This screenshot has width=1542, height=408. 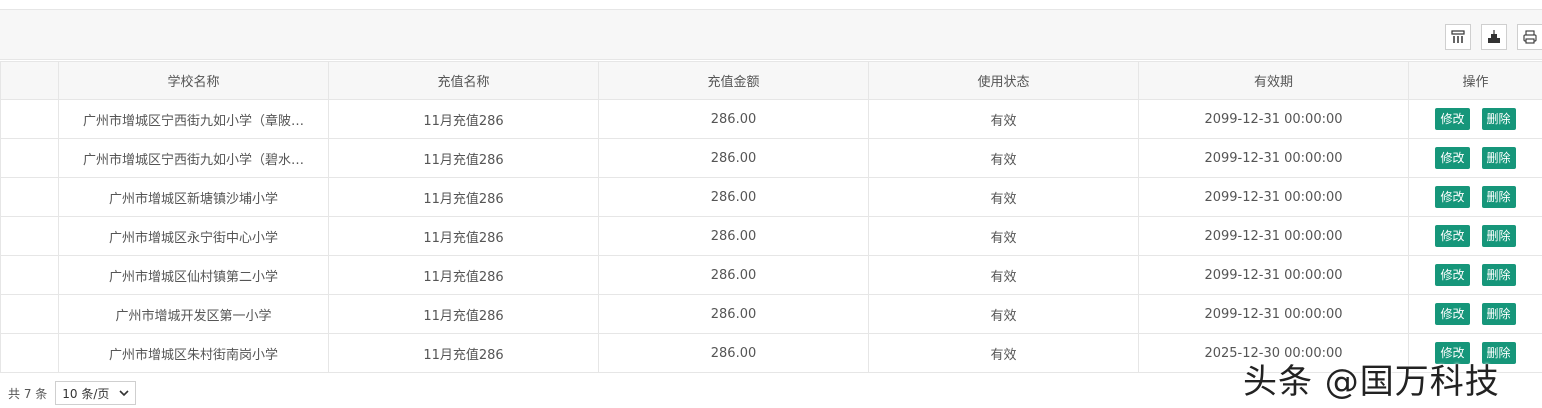 I want to click on column-header-checkbox, so click(x=29, y=80).